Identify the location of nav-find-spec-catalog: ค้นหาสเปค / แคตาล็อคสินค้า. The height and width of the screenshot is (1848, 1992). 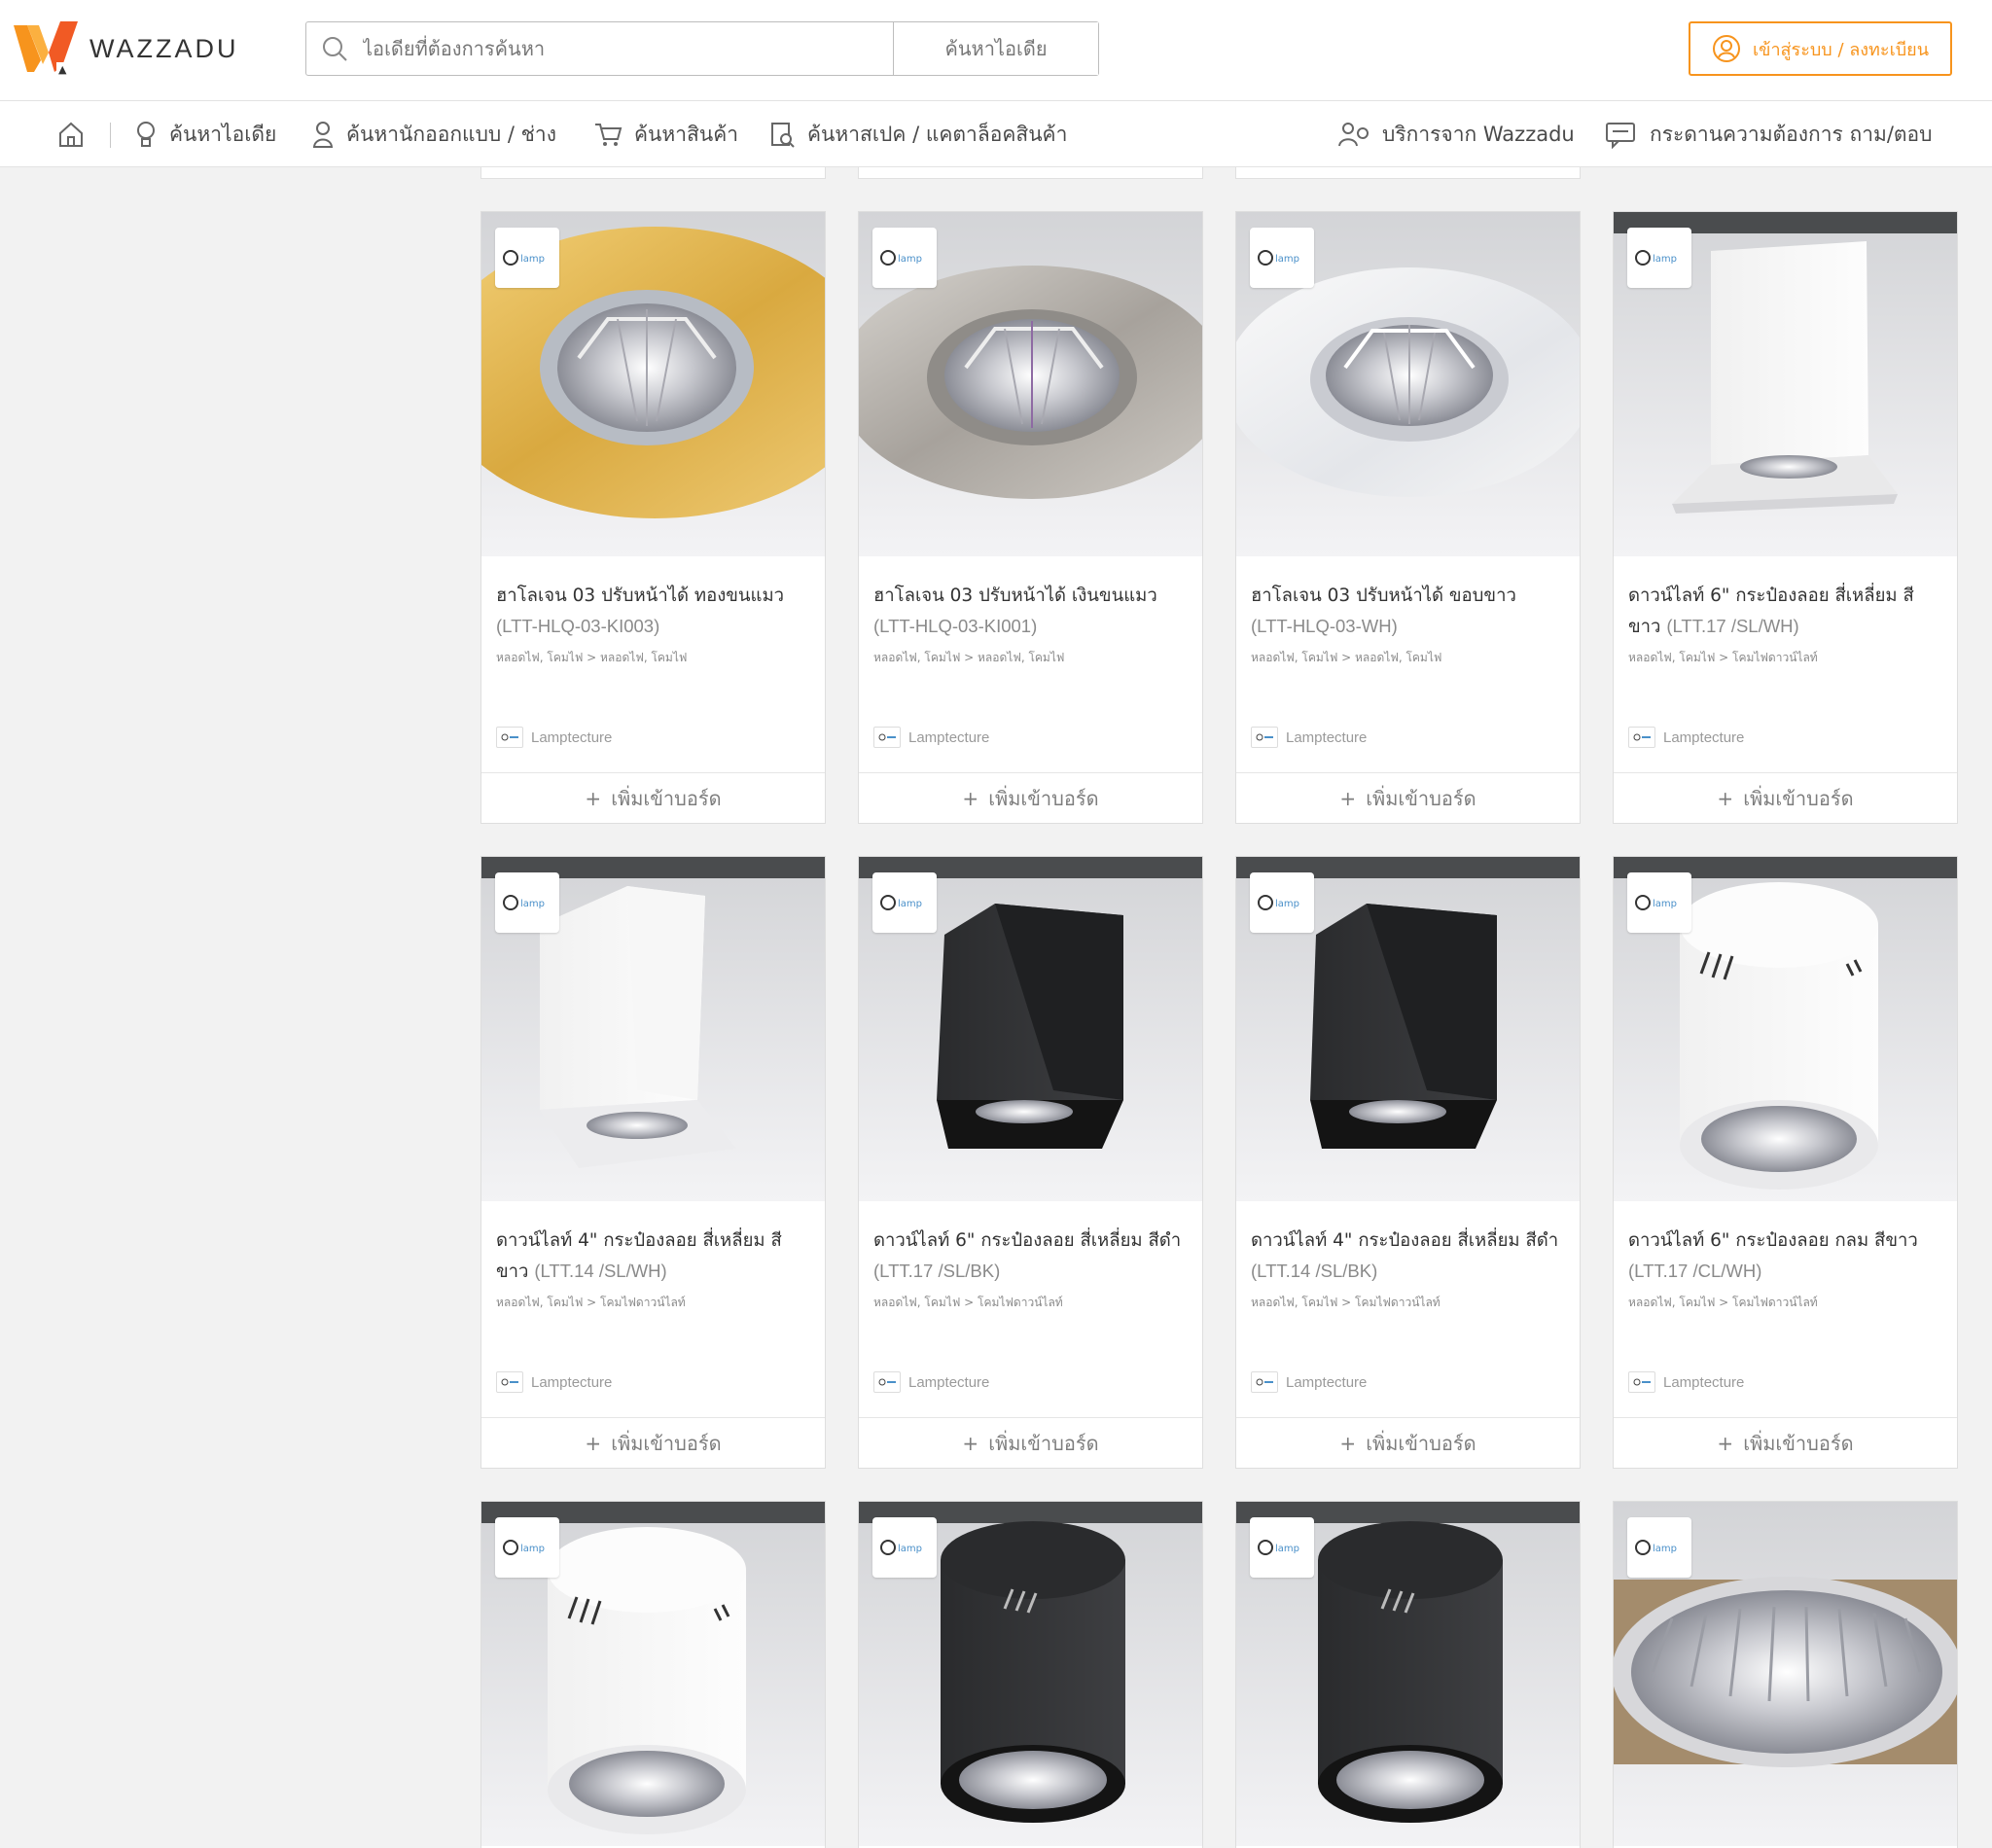
(917, 134).